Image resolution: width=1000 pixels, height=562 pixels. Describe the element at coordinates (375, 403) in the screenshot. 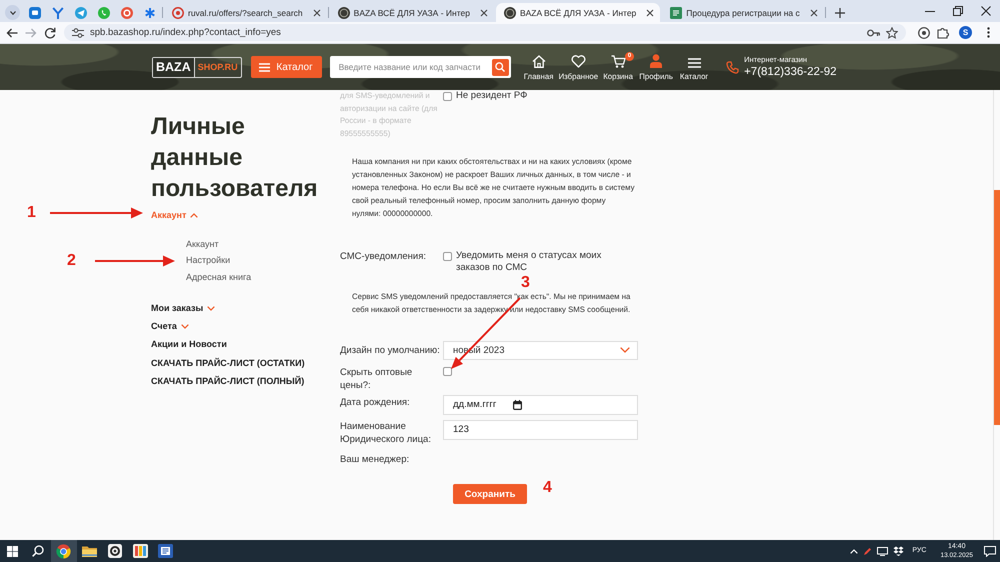

I see `field-label: Дата рождения:` at that location.